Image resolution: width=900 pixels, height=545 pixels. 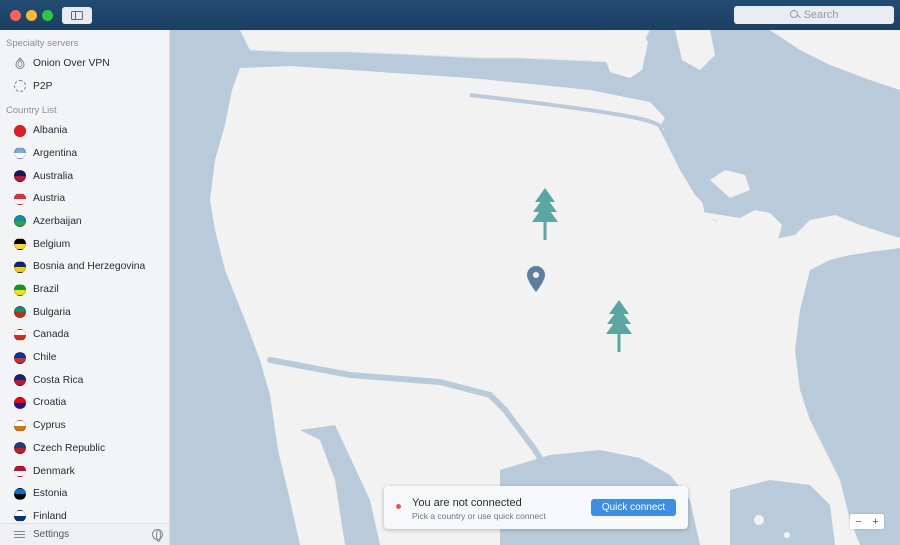 I want to click on sidebar-item-label: Croatia, so click(x=50, y=403).